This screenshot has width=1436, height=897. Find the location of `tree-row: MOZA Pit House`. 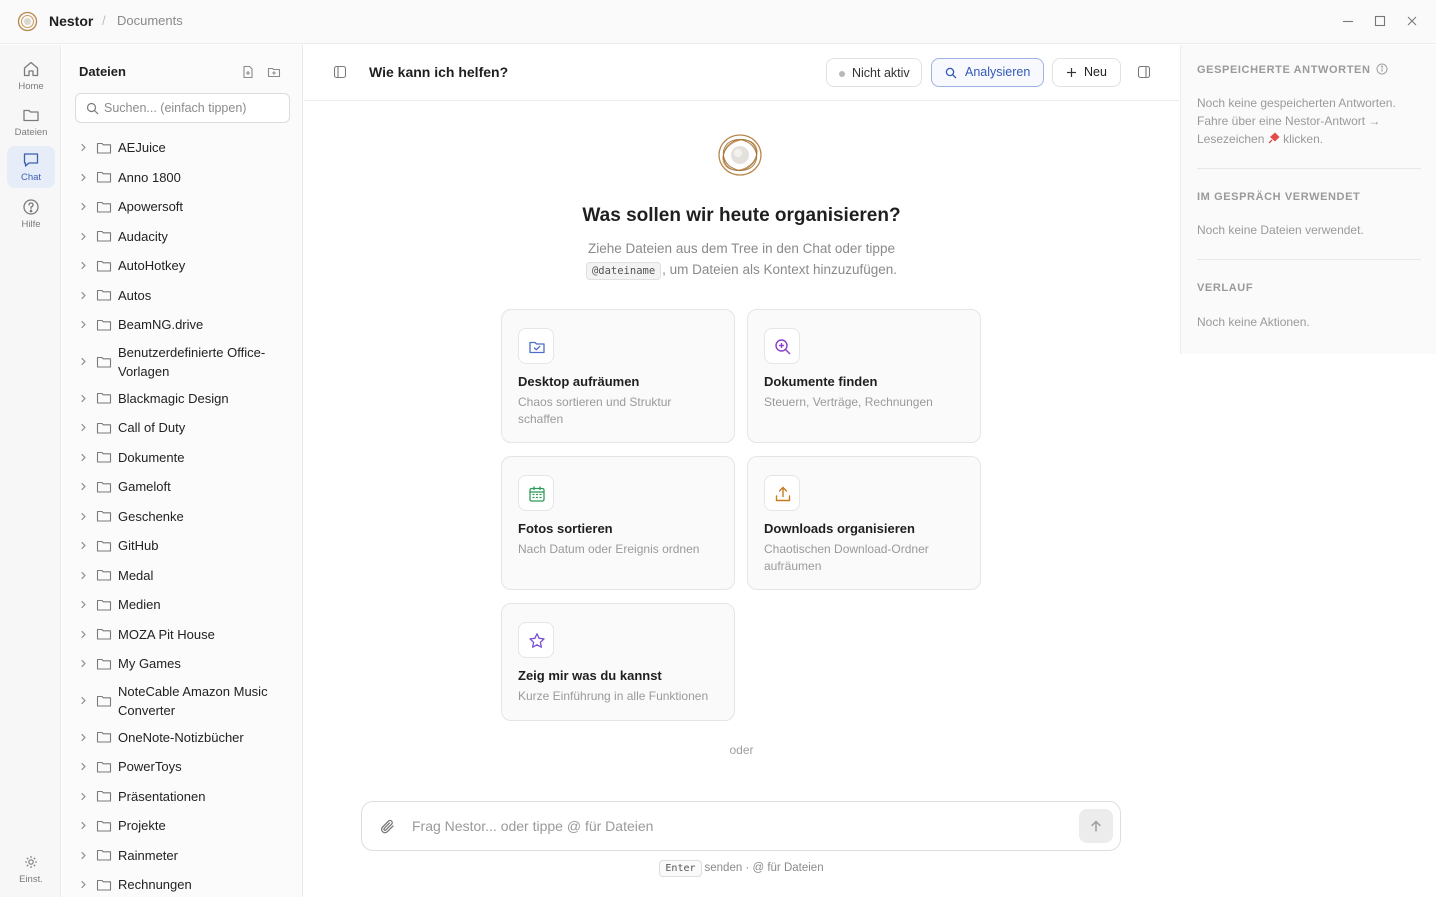

tree-row: MOZA Pit House is located at coordinates (182, 635).